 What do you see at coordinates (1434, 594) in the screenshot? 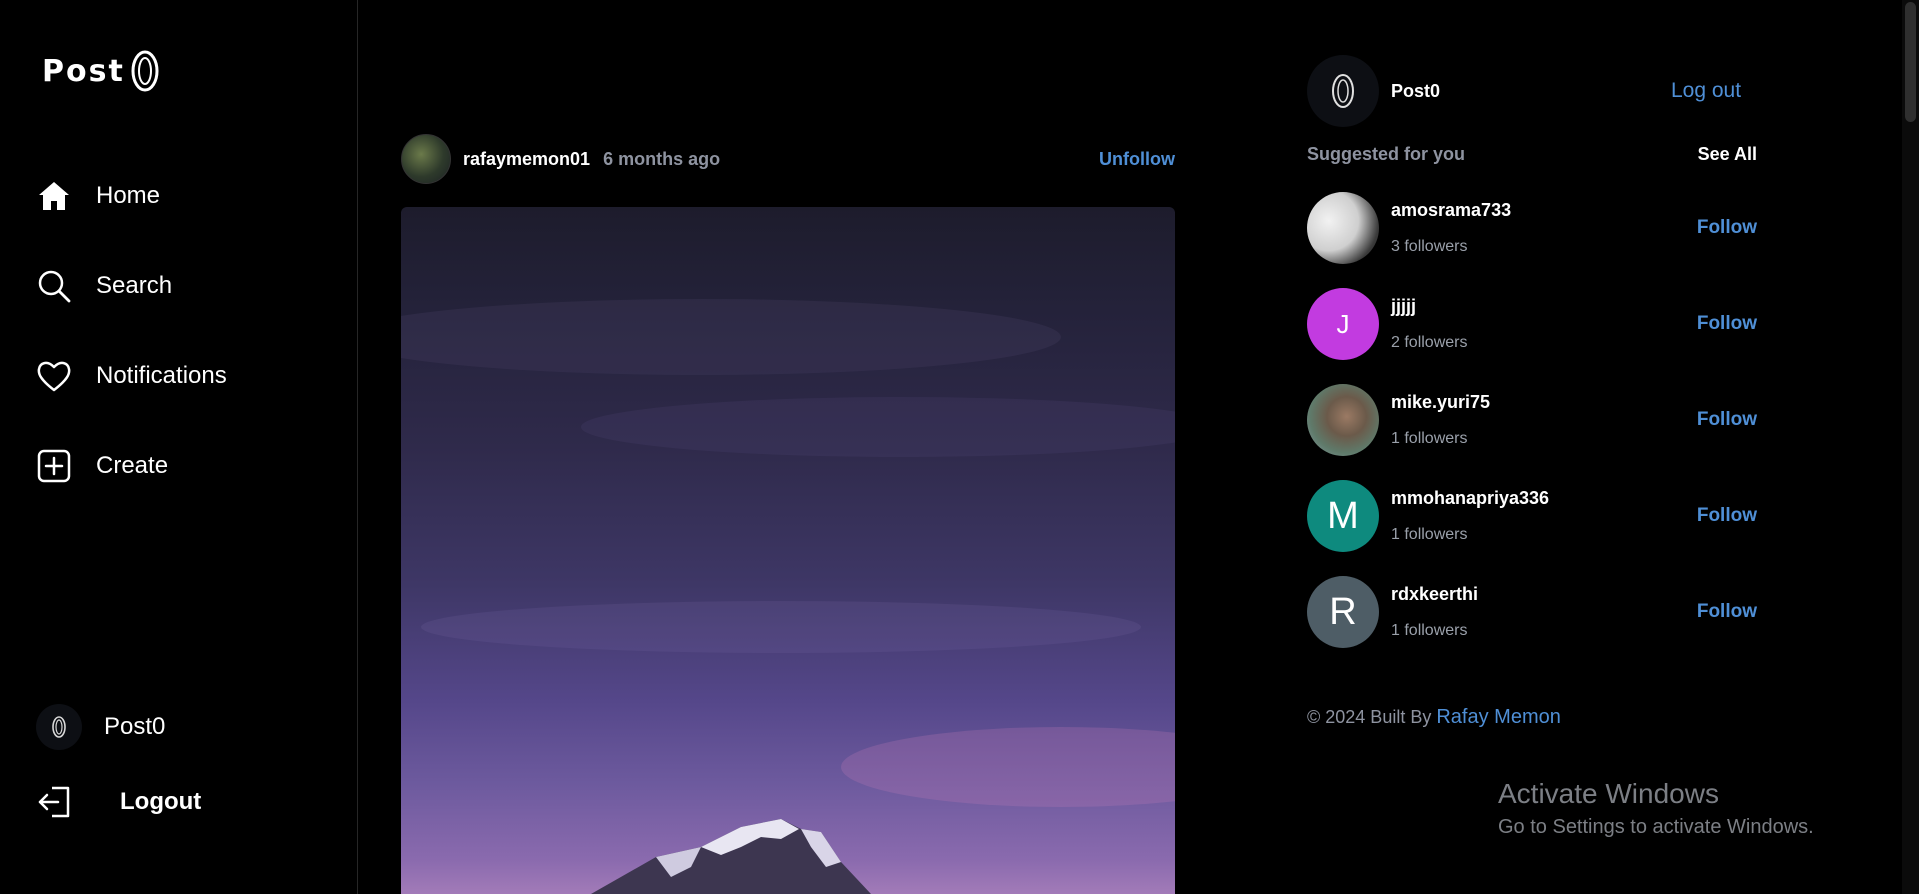
I see `suggestion-username: rdxkeerthi` at bounding box center [1434, 594].